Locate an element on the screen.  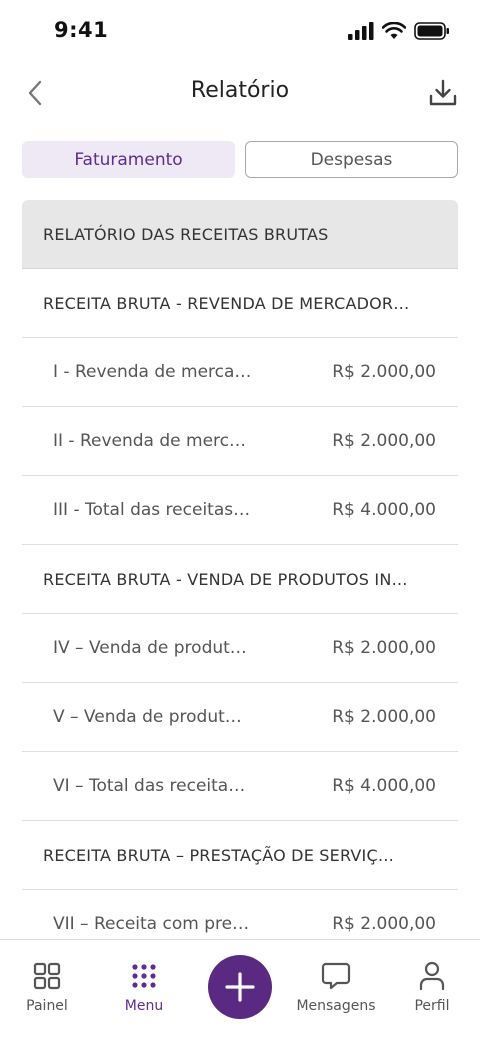
nav-item-painel: Painel is located at coordinates (47, 987).